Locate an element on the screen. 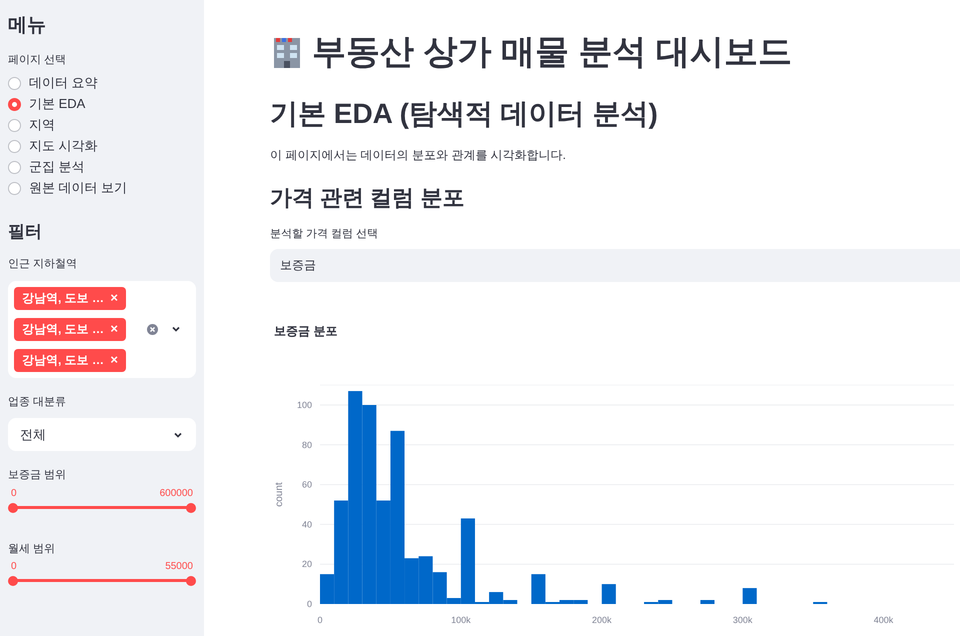 The height and width of the screenshot is (636, 960). radio-option: 원본 데이터 보기 is located at coordinates (102, 188).